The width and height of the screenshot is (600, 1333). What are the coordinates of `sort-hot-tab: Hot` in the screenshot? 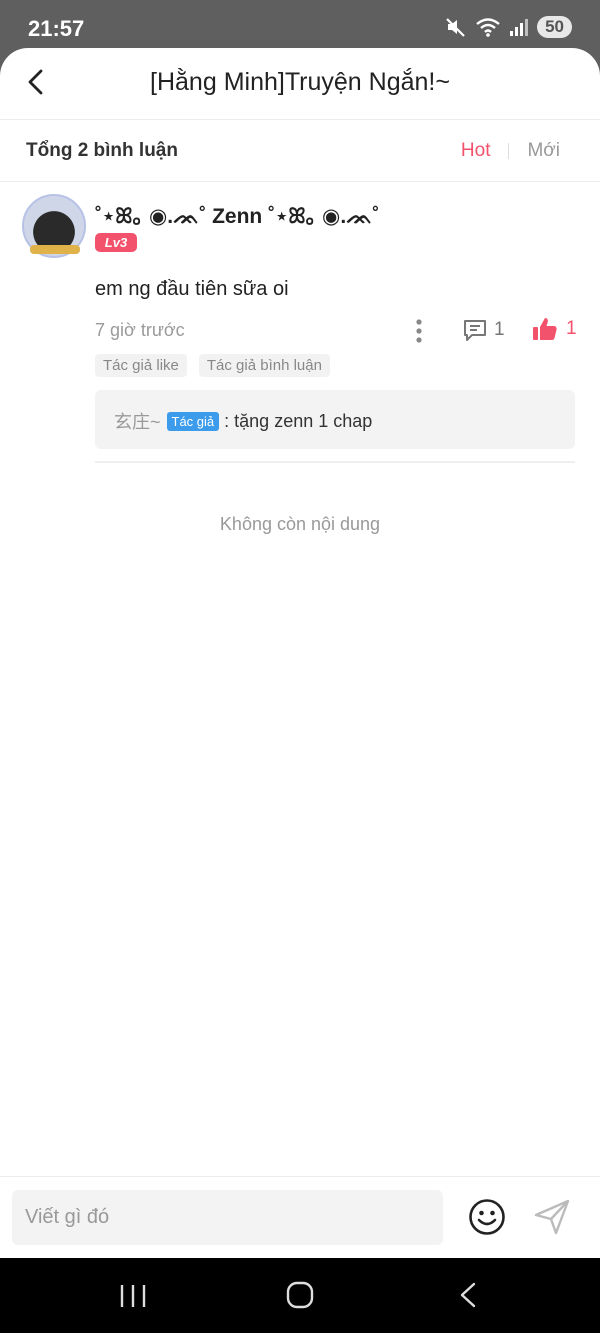 It's located at (476, 151).